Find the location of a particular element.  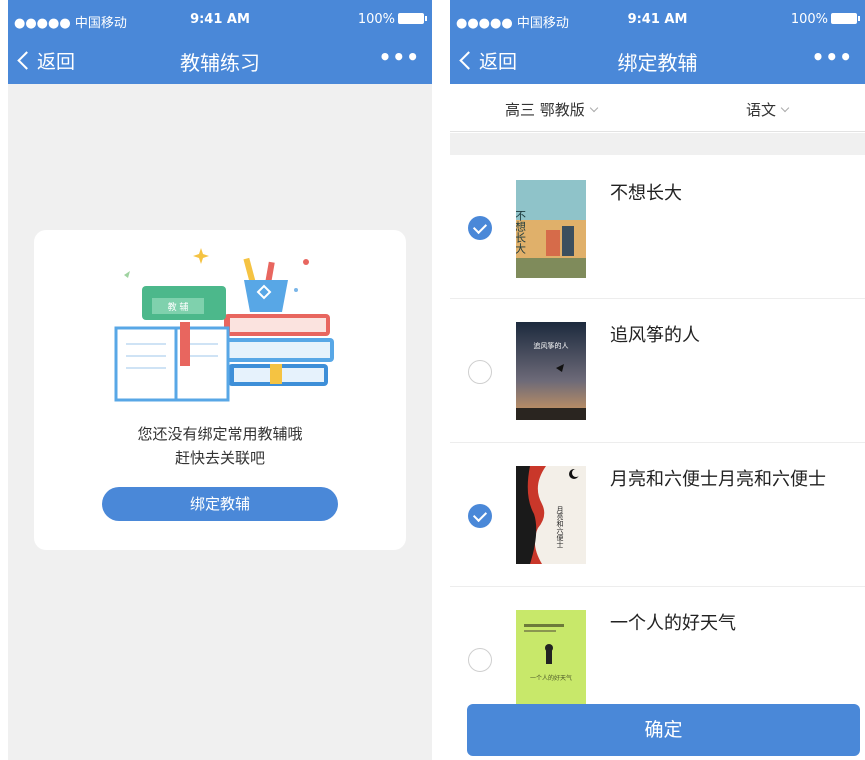

subject-dropdown: 语文 is located at coordinates (768, 109).